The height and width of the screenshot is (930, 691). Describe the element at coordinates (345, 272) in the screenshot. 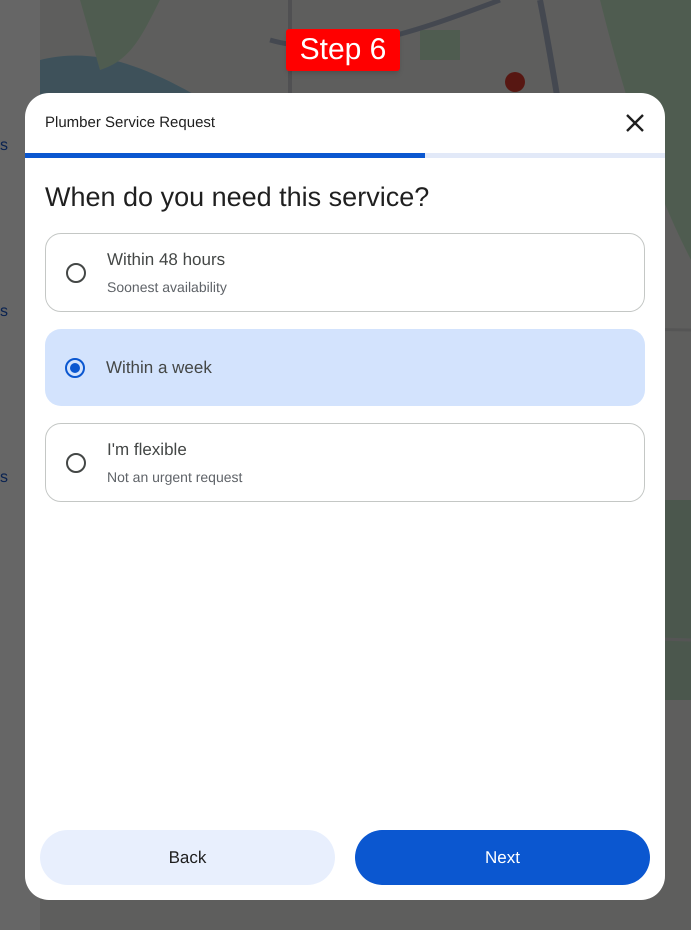

I see `option-card: Within 48 hours Soonest availability` at that location.